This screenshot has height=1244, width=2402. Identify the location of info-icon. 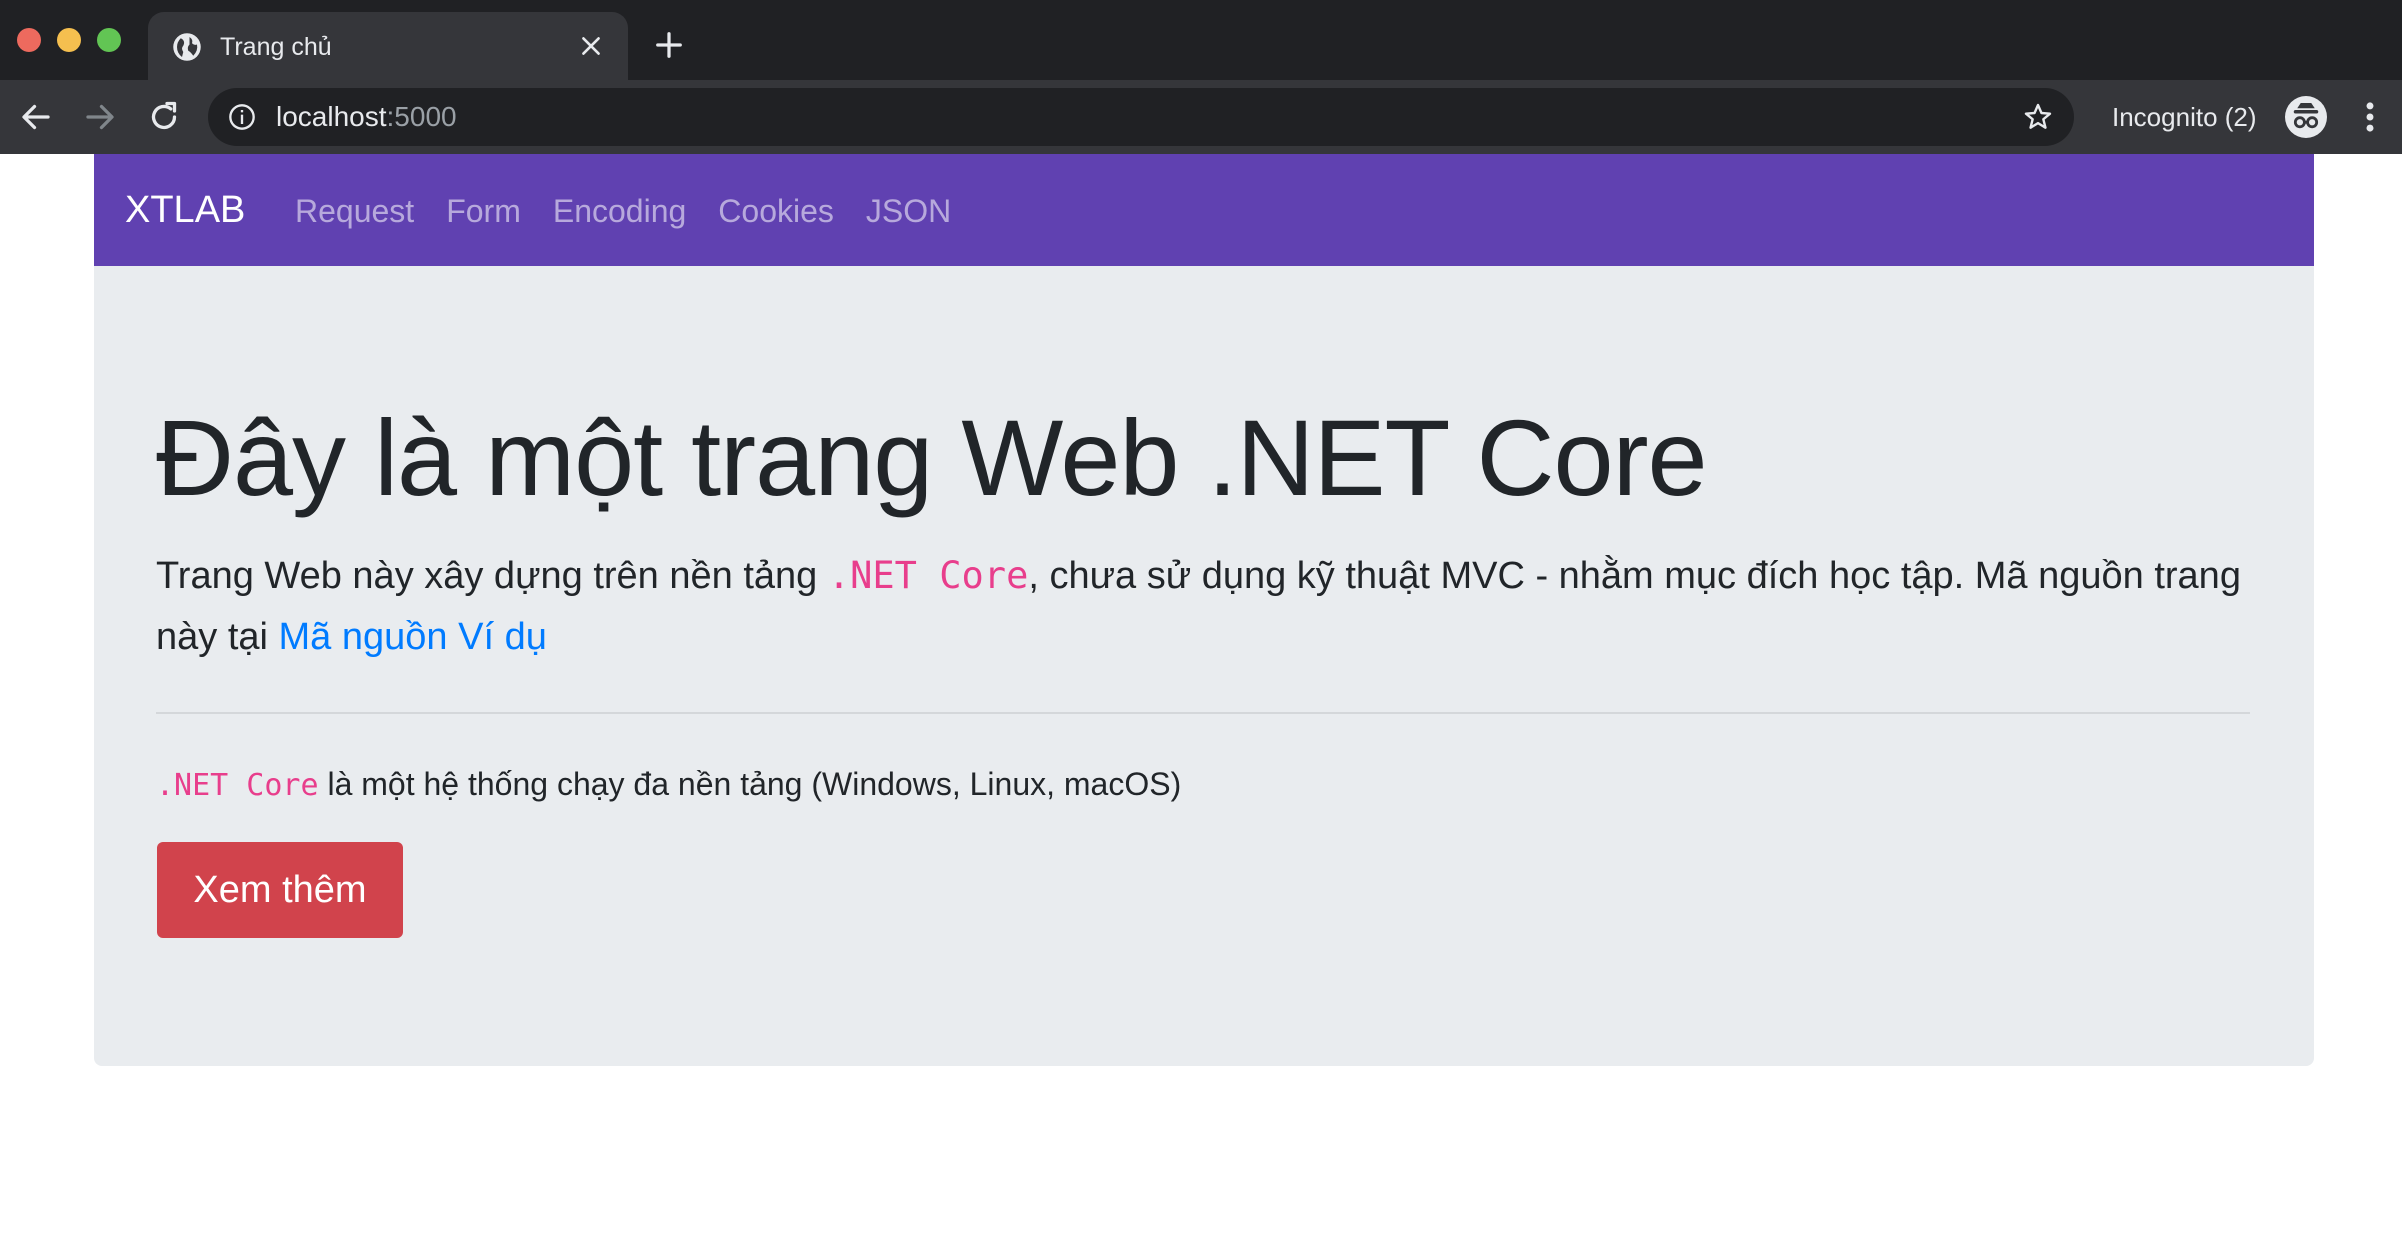
(242, 117).